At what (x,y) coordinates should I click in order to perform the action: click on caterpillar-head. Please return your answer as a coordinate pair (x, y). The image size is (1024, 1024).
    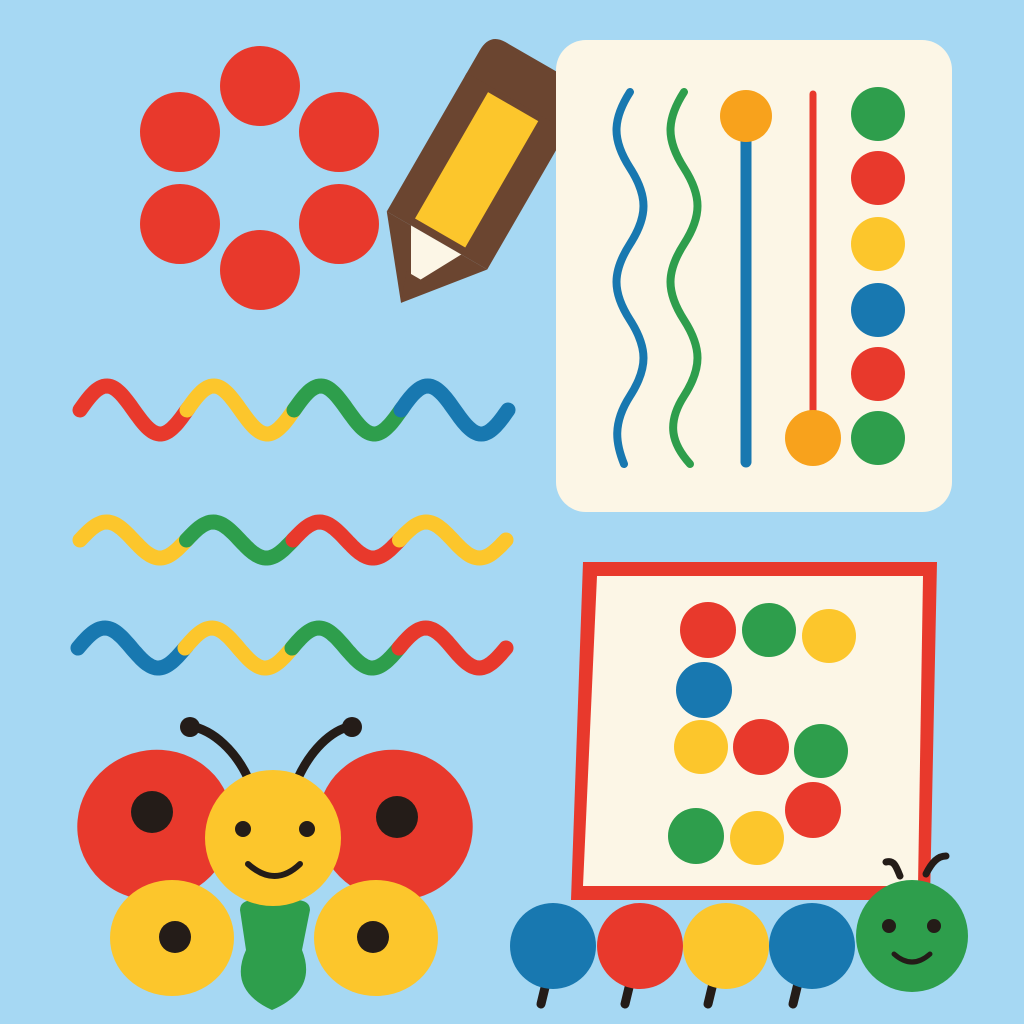
    Looking at the image, I should click on (912, 936).